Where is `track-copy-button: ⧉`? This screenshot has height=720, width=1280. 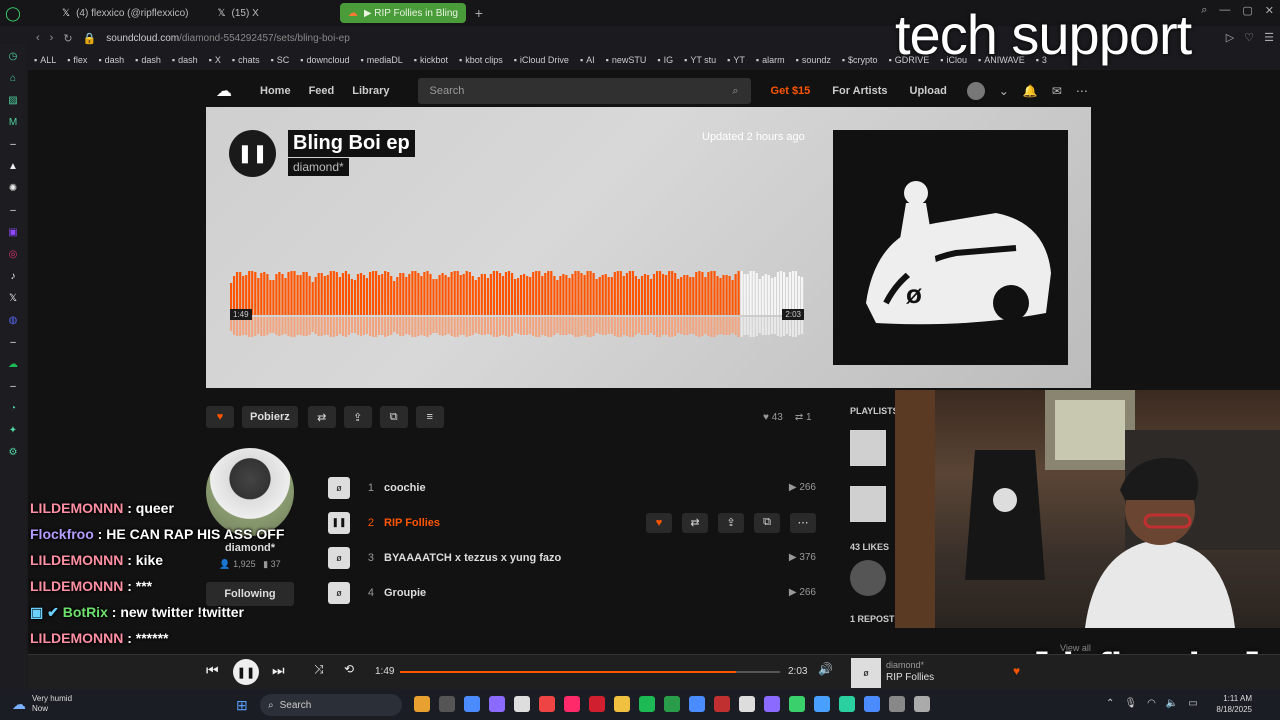
track-copy-button: ⧉ is located at coordinates (767, 522).